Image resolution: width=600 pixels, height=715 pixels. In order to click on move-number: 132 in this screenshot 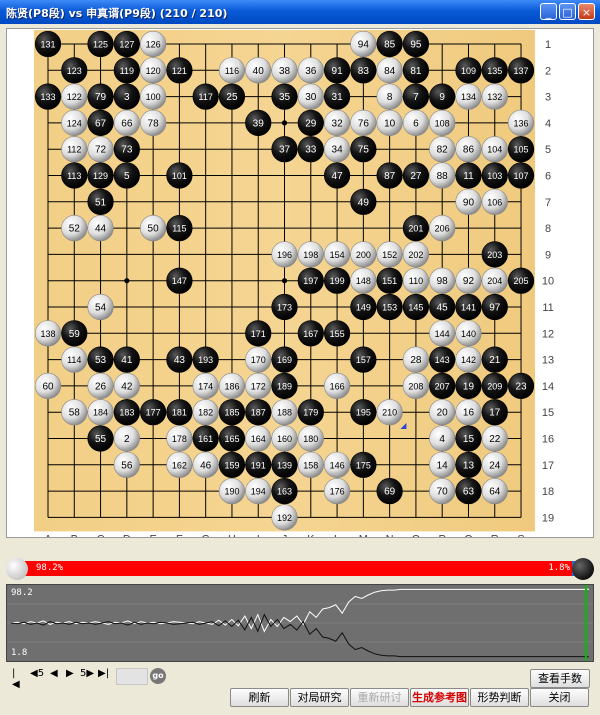, I will do `click(494, 97)`.